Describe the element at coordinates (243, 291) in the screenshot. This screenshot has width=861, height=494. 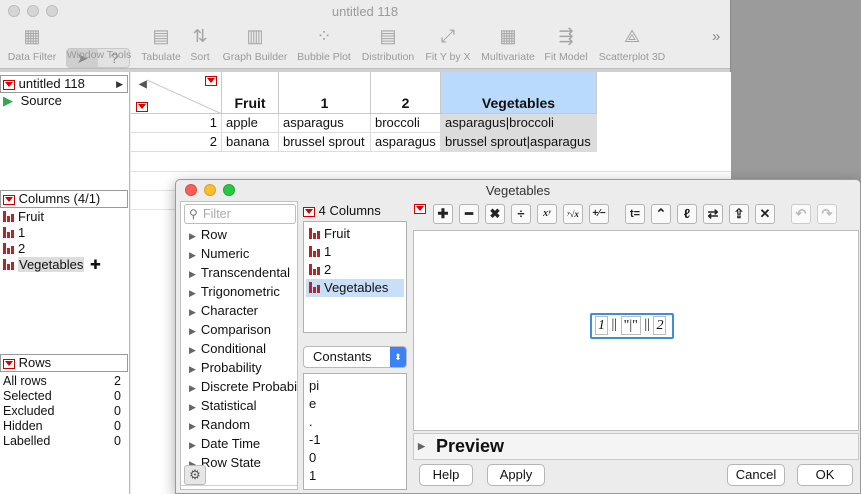
I see `function-group-trigonometric: Trigonometric` at that location.